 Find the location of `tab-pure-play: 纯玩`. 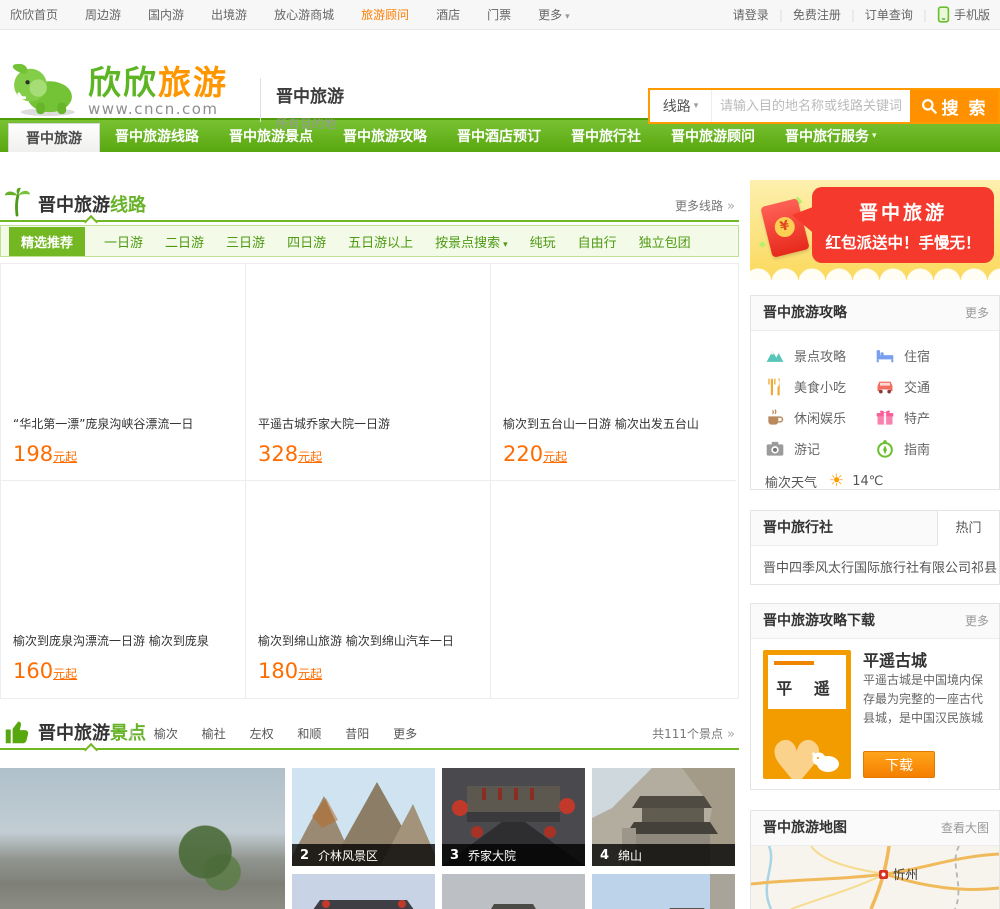

tab-pure-play: 纯玩 is located at coordinates (543, 241).